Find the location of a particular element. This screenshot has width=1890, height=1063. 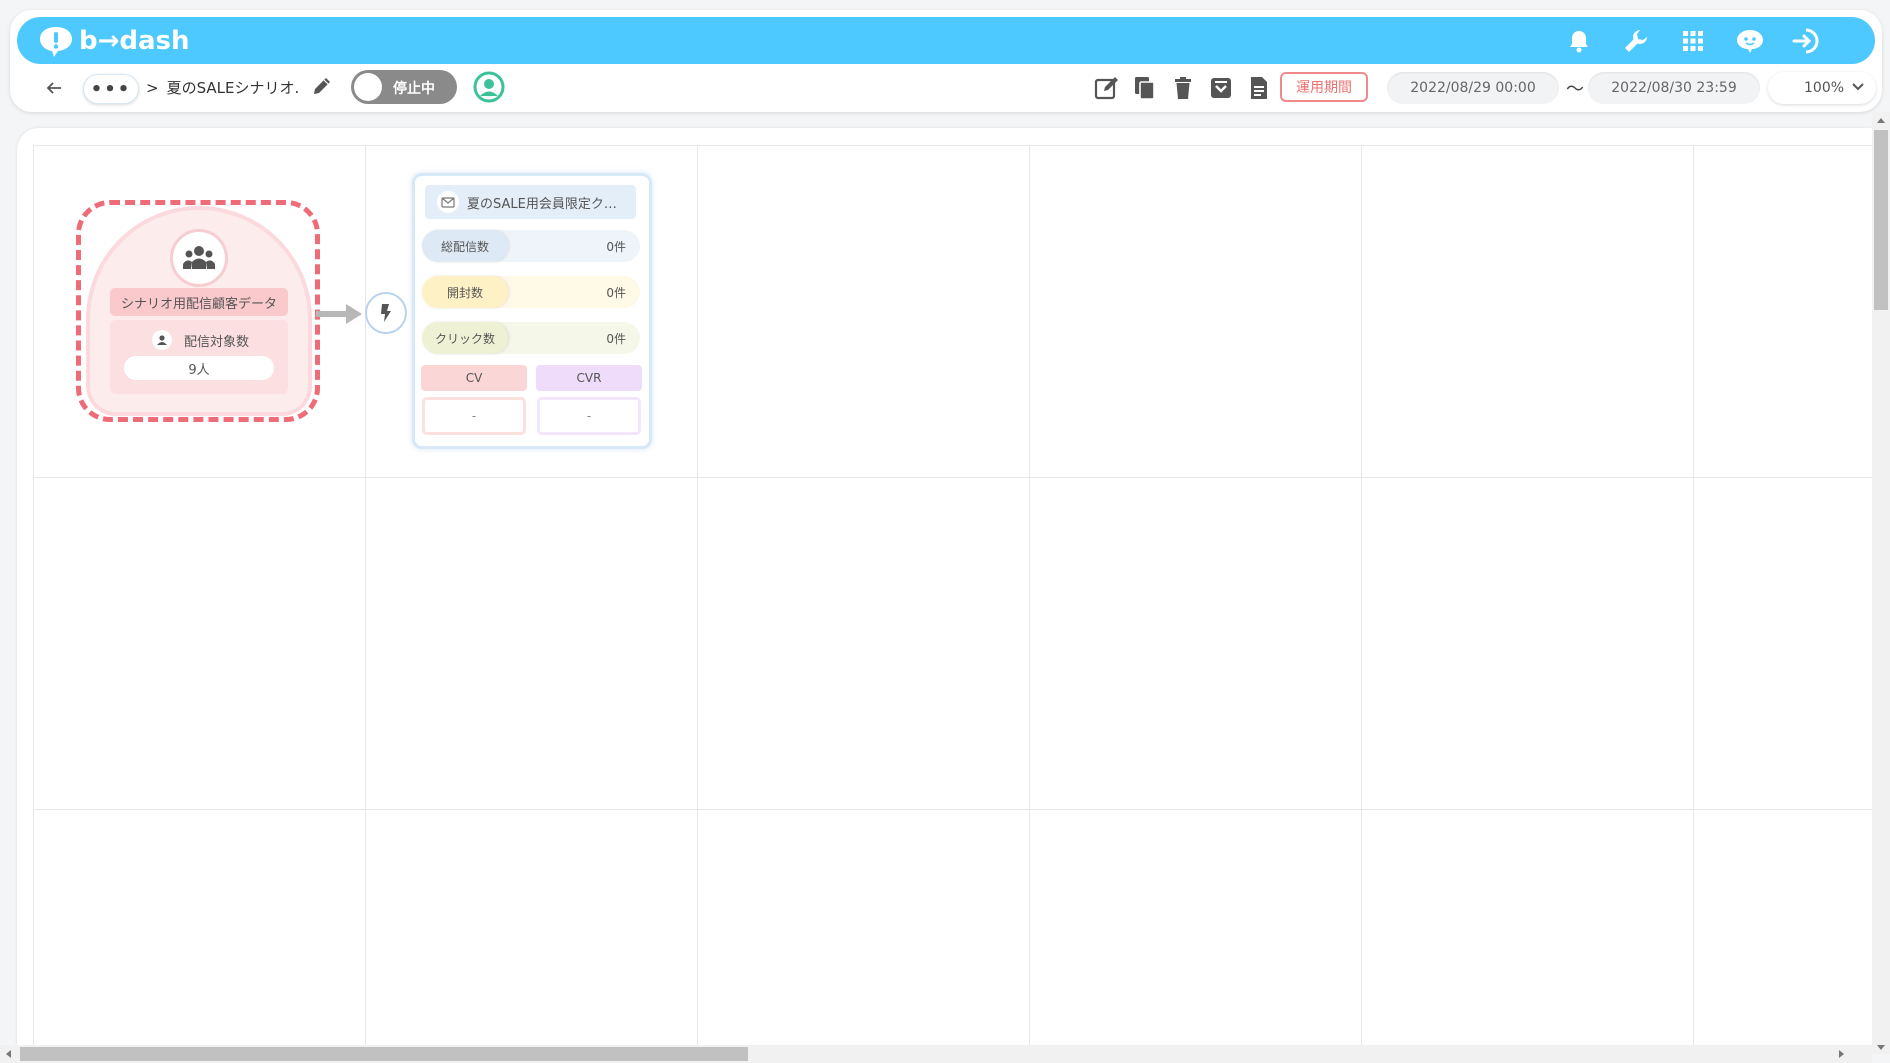

trash-icon is located at coordinates (1183, 88).